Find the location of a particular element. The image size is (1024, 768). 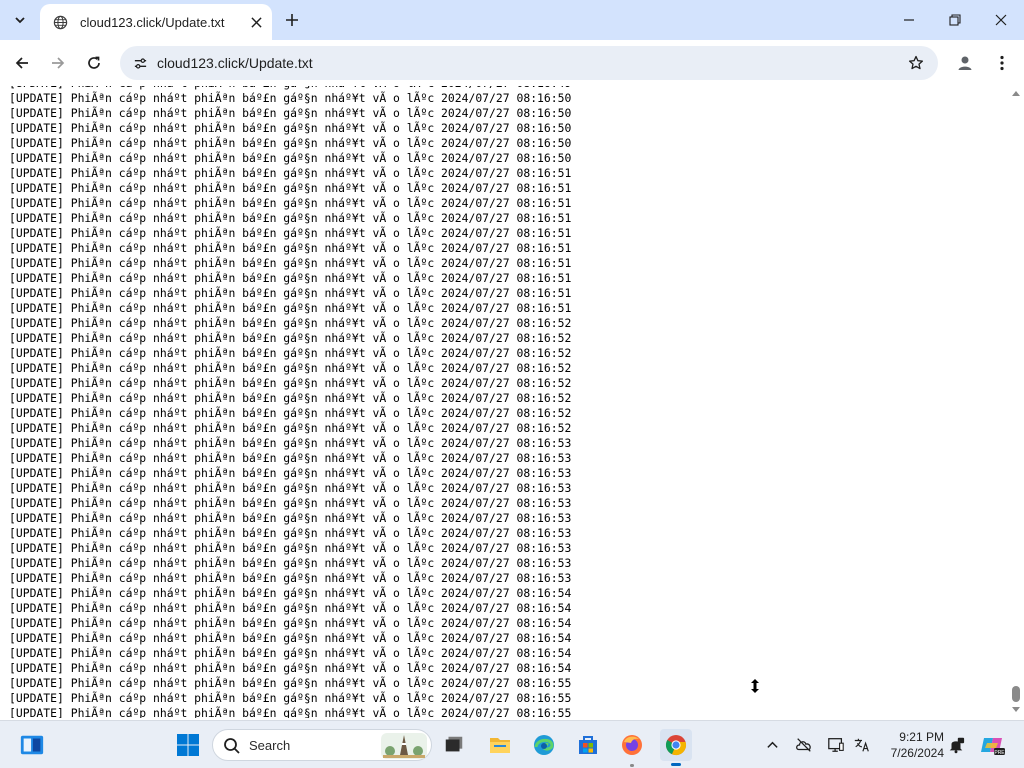

active-tab: cloud123.click/Update.txt is located at coordinates (156, 22).